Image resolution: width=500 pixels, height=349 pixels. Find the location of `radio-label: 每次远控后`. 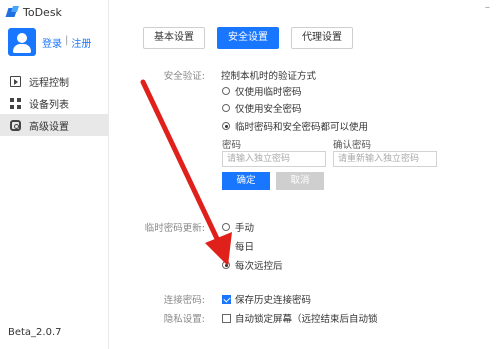

radio-label: 每次远控后 is located at coordinates (259, 266).